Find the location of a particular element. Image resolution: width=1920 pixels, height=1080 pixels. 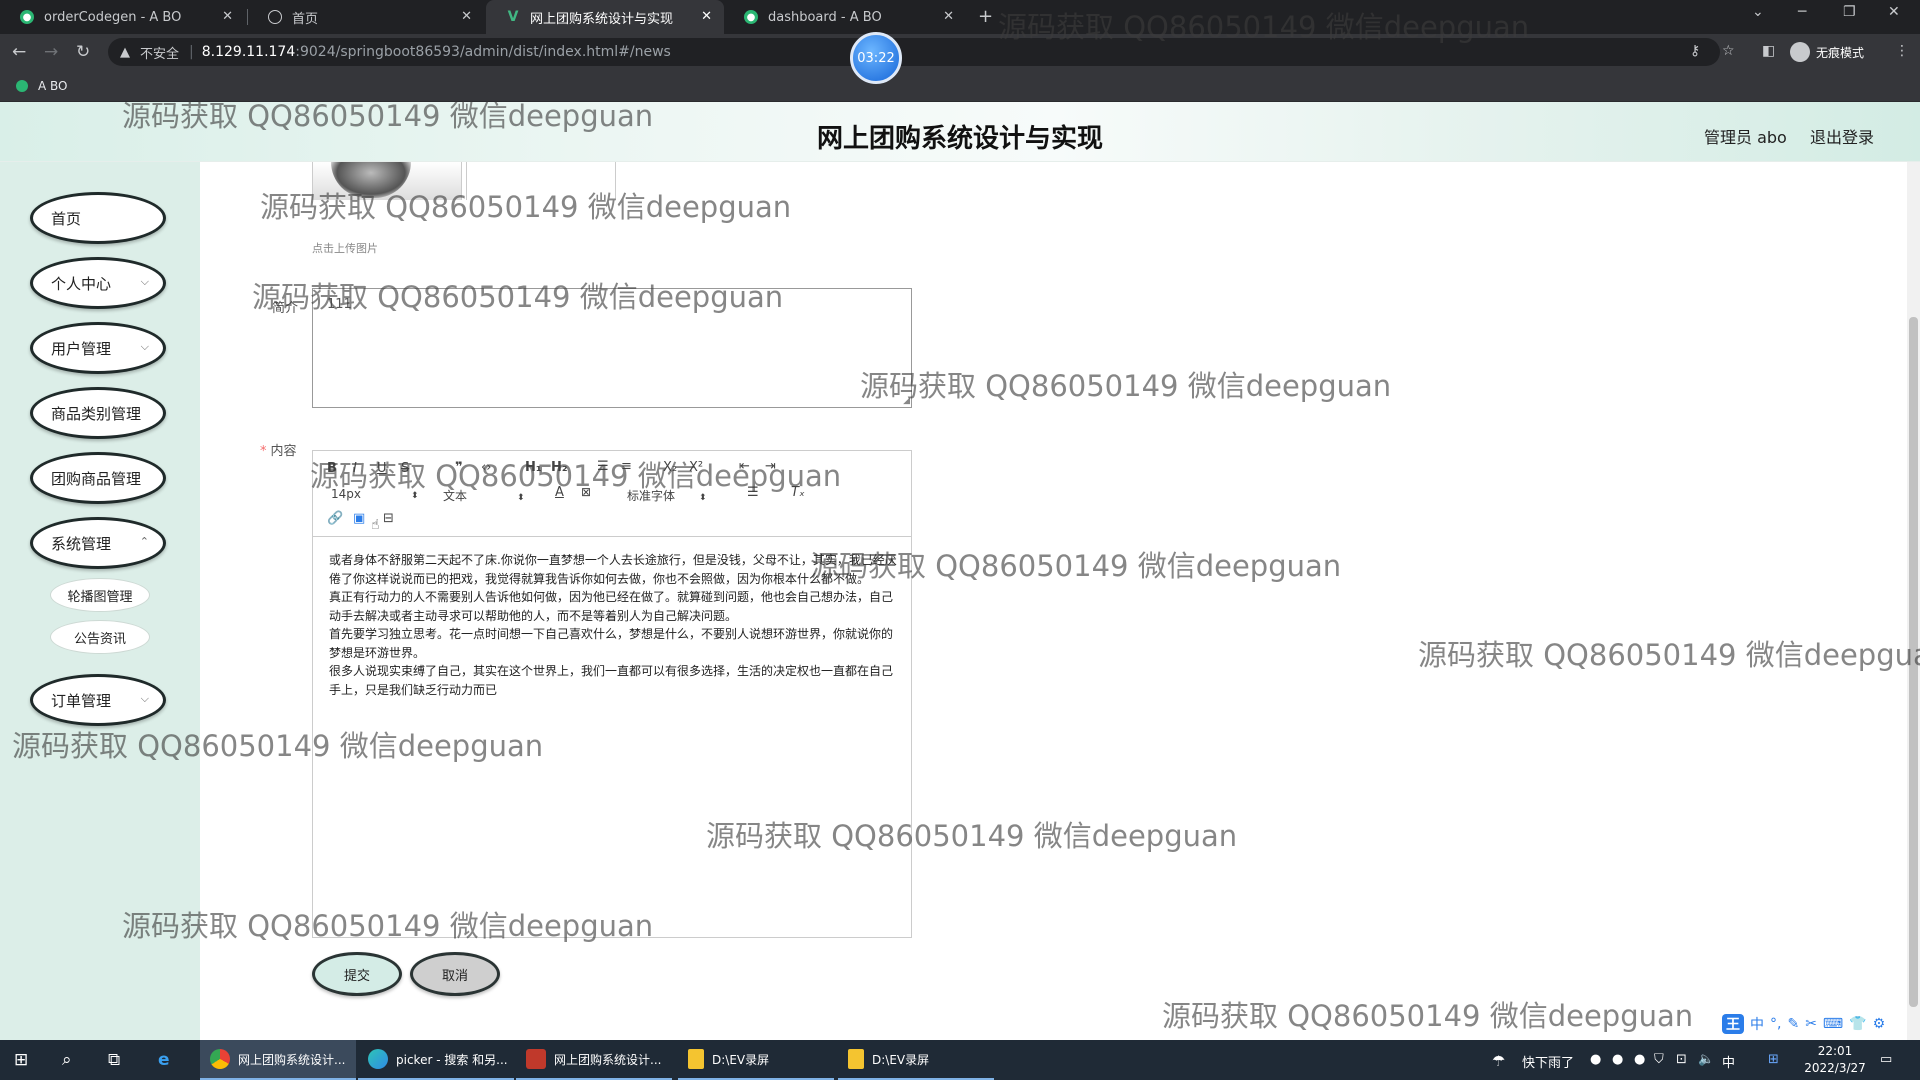

qq-icon: ● is located at coordinates (1617, 1059).